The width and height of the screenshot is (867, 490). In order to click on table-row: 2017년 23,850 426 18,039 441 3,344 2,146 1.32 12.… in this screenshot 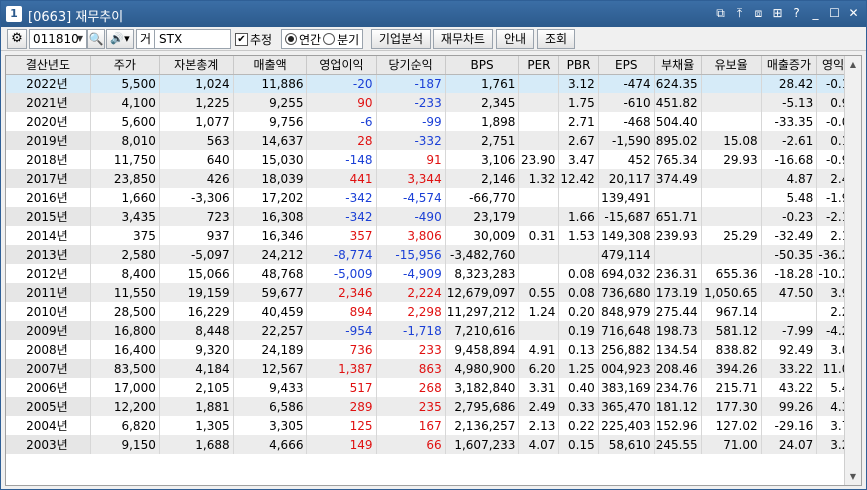, I will do `click(433, 178)`.